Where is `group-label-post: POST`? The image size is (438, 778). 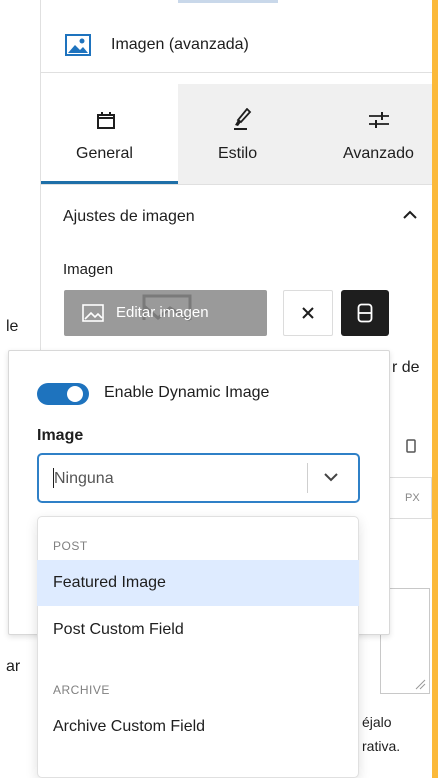
group-label-post: POST is located at coordinates (70, 546).